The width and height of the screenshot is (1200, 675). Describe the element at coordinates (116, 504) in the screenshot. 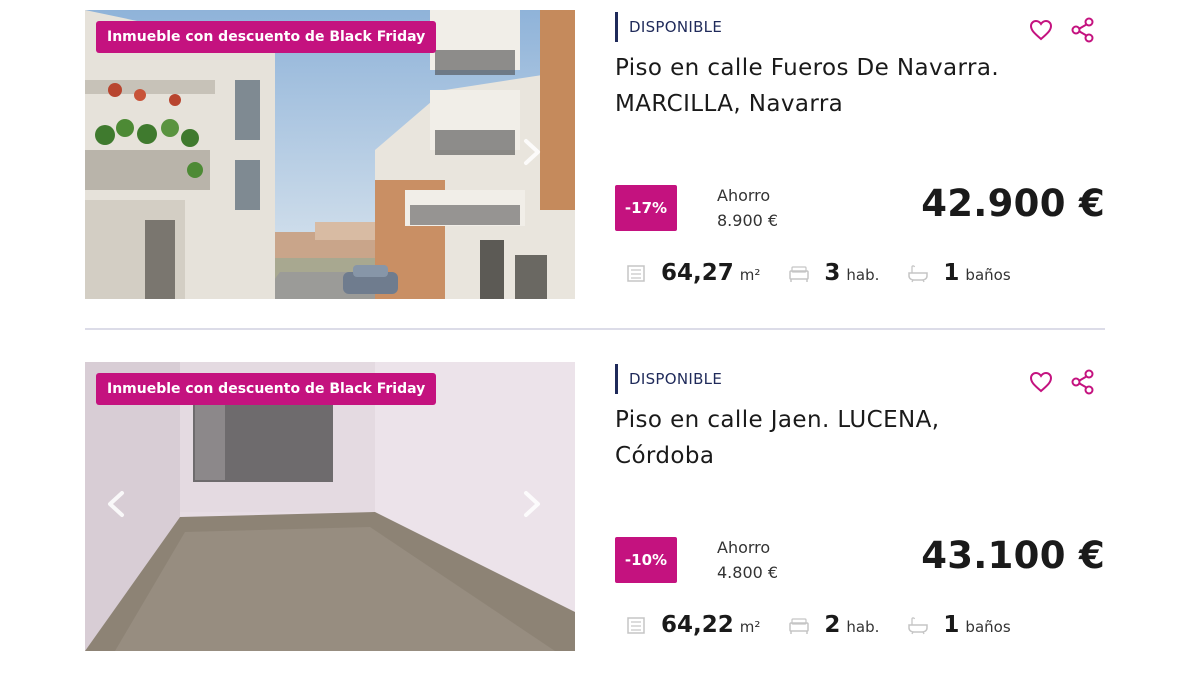

I see `chevron-left-icon` at that location.